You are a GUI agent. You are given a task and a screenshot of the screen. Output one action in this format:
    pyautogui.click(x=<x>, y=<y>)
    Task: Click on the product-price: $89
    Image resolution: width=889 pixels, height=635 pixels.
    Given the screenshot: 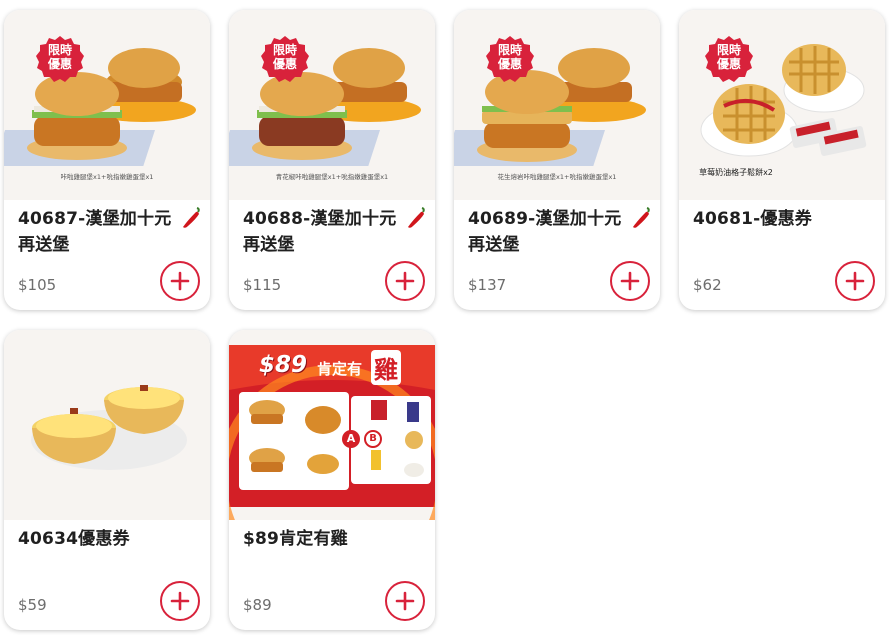 What is the action you would take?
    pyautogui.click(x=257, y=605)
    